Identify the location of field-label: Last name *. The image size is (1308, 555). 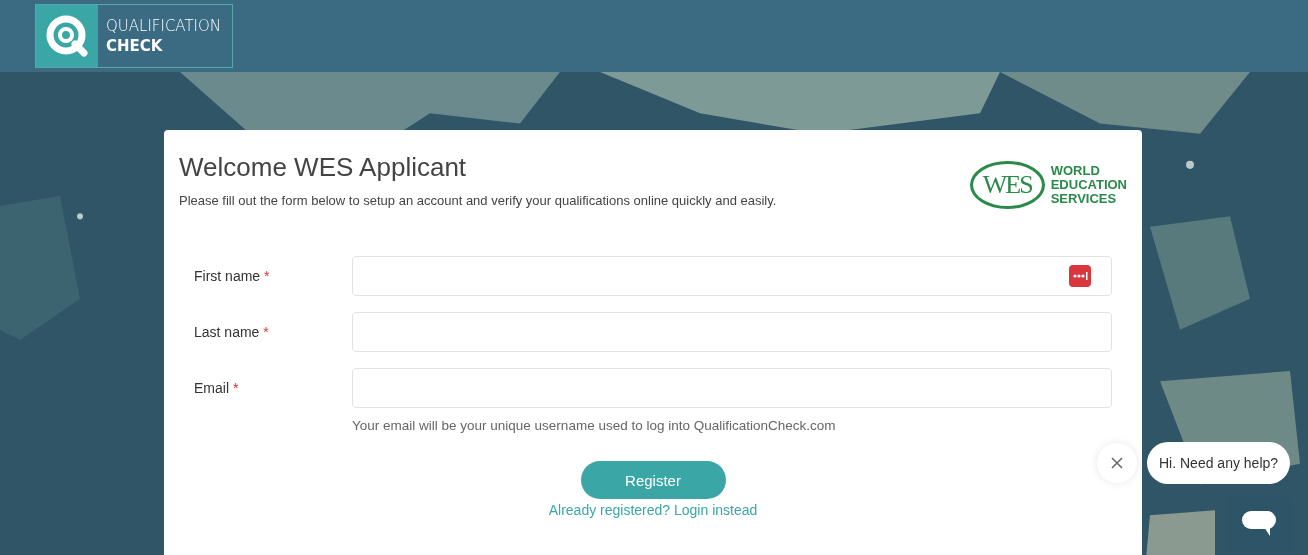
(231, 332).